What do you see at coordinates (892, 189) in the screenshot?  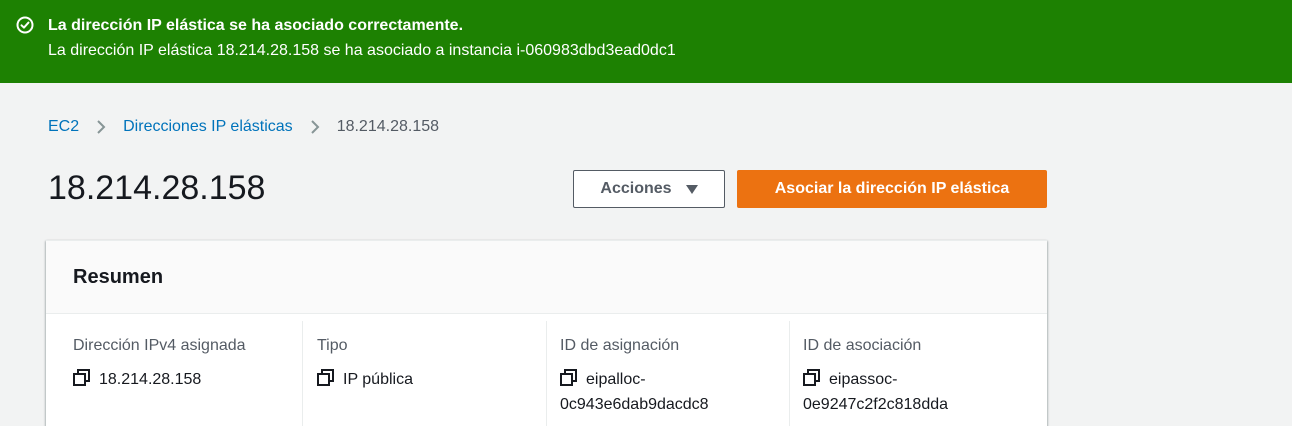 I see `associate-elastic-ip-button: Asociar la dirección IP elástica` at bounding box center [892, 189].